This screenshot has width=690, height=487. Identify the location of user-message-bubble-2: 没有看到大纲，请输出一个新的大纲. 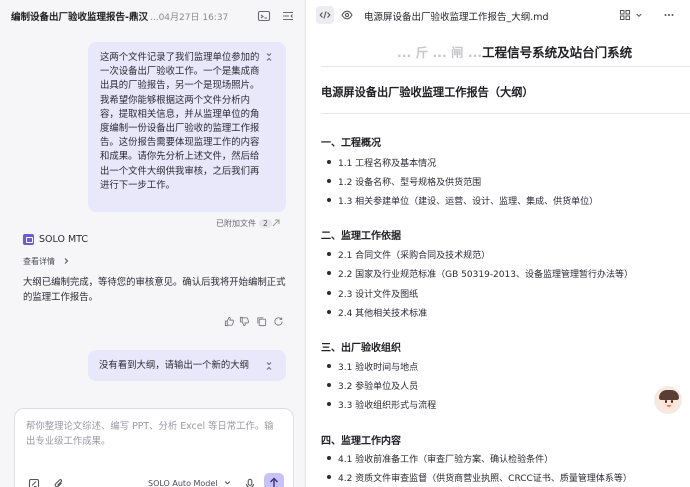
(187, 365).